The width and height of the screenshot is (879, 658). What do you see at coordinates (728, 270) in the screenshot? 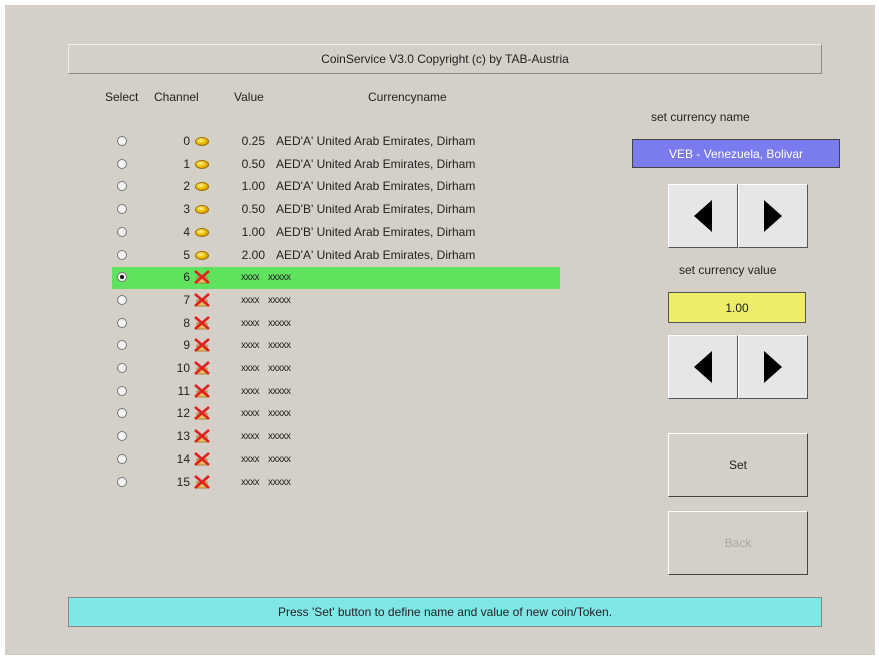
I see `set-currency-value-label: set currency value` at bounding box center [728, 270].